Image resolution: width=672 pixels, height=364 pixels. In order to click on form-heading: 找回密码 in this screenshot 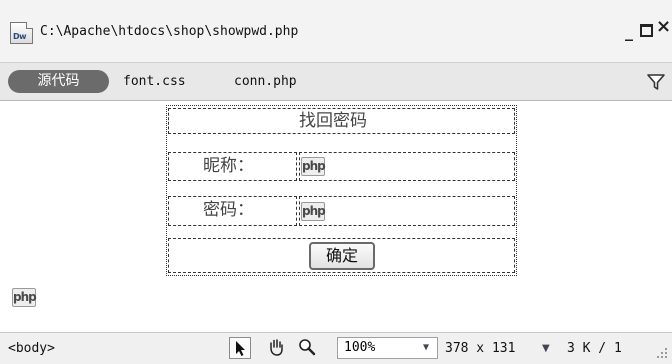, I will do `click(333, 121)`.